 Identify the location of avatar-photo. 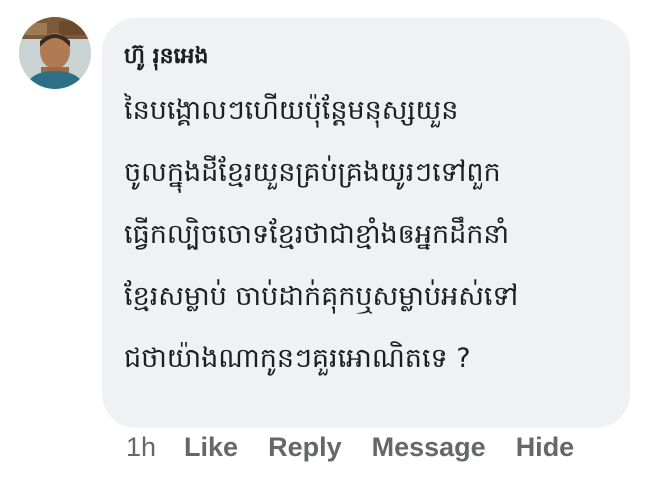
(55, 53).